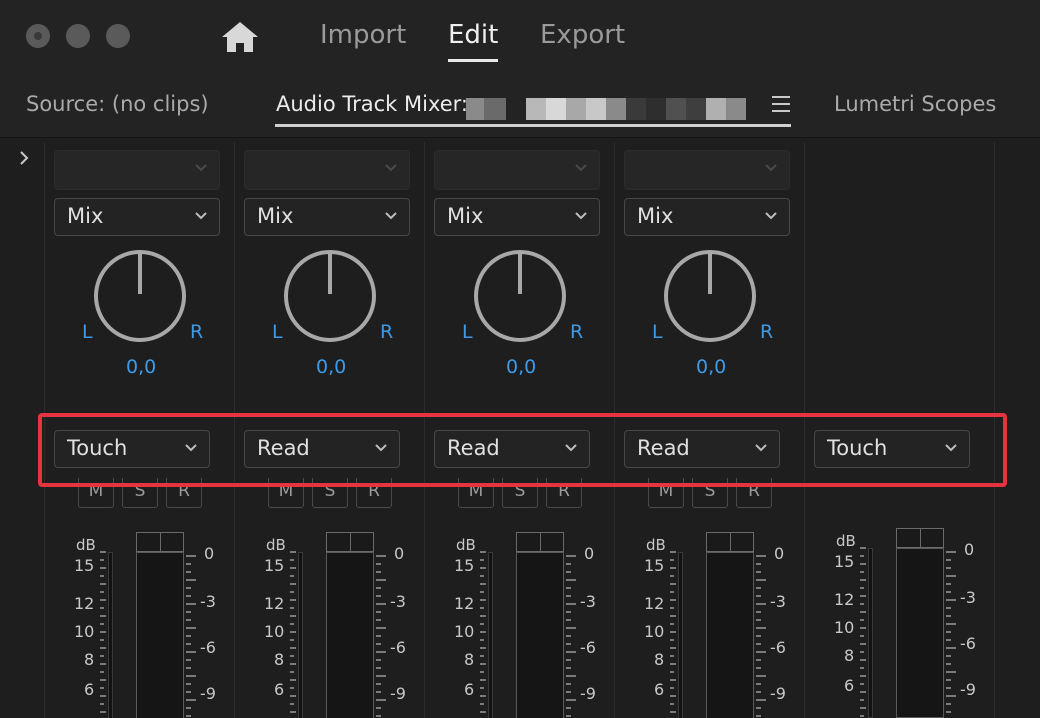 This screenshot has height=718, width=1040. Describe the element at coordinates (44, 430) in the screenshot. I see `strip-divider` at that location.